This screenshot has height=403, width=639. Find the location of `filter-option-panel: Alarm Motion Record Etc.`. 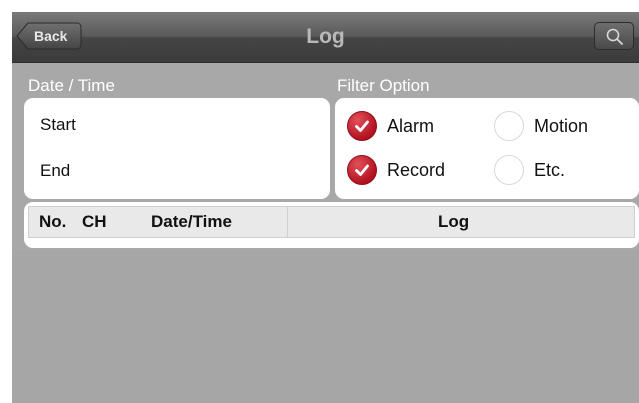

filter-option-panel: Alarm Motion Record Etc. is located at coordinates (487, 148).